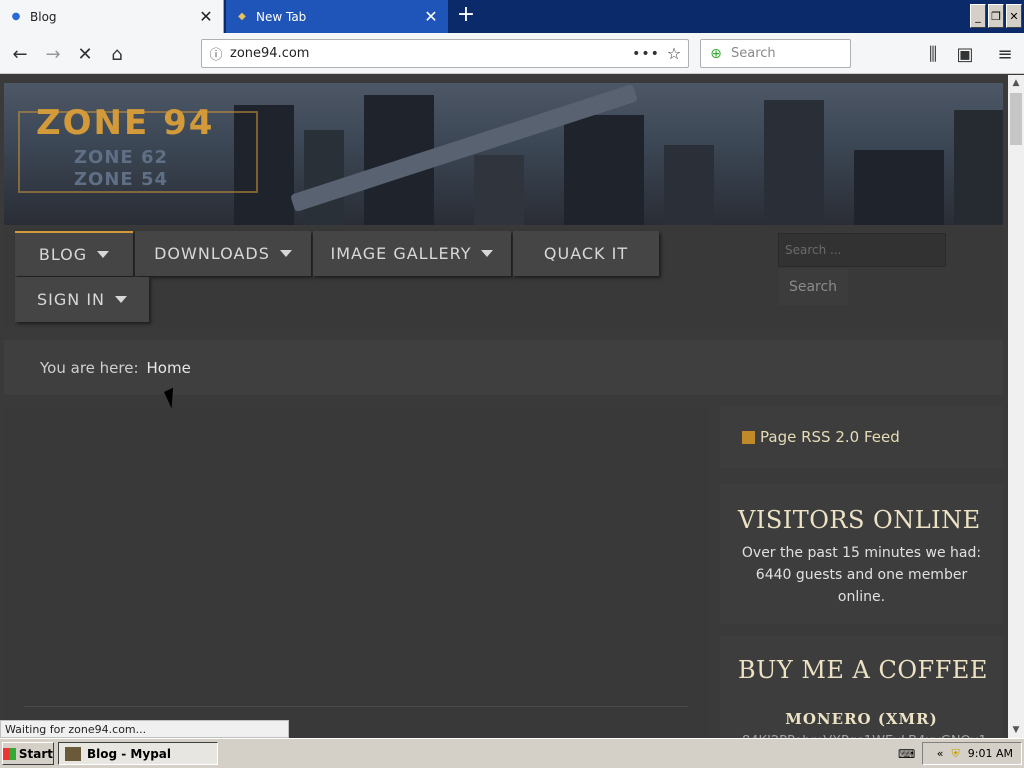 This screenshot has width=1024, height=768. I want to click on menu-label: IMAGE GALLERY, so click(401, 253).